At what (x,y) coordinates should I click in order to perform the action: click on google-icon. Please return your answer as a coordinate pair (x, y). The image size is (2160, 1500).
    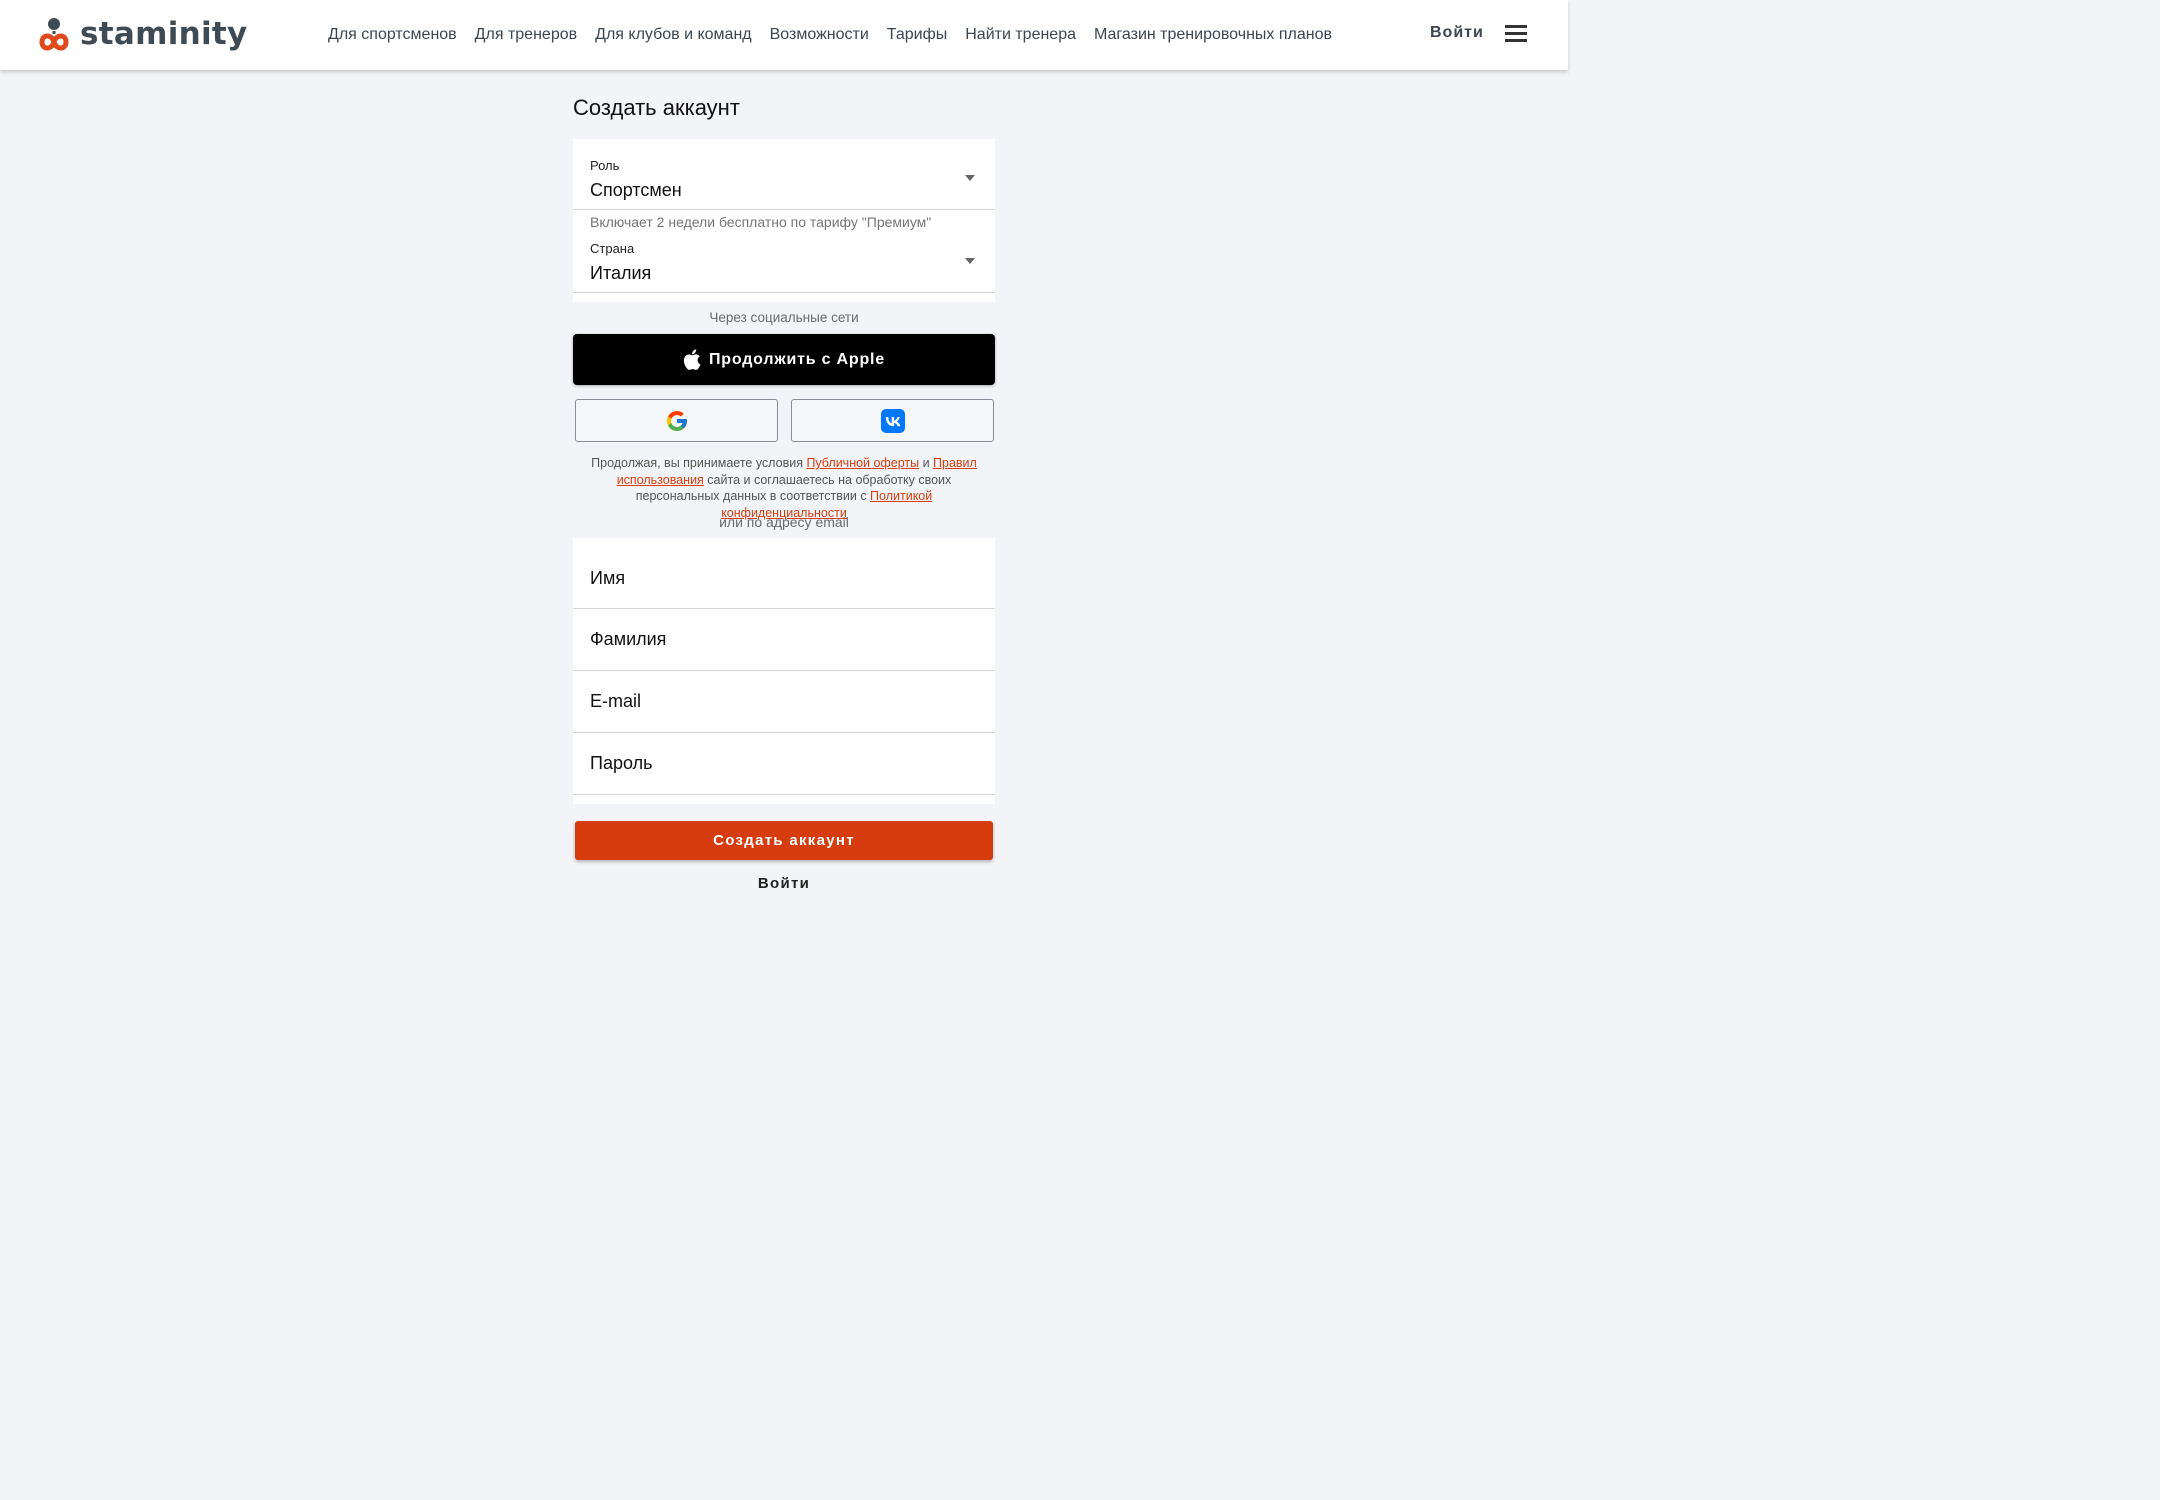
    Looking at the image, I should click on (676, 420).